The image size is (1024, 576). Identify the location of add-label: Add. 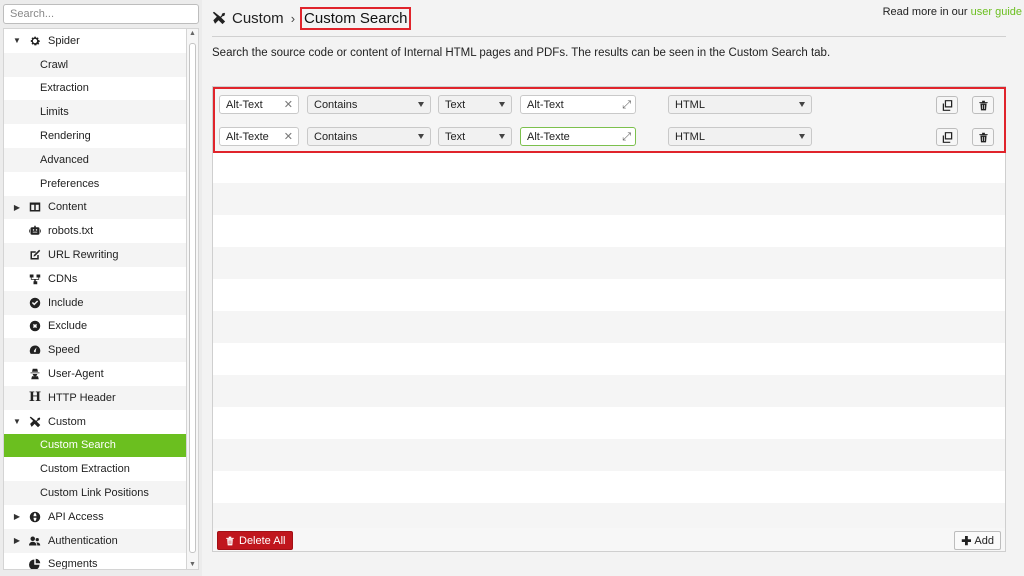
(984, 540).